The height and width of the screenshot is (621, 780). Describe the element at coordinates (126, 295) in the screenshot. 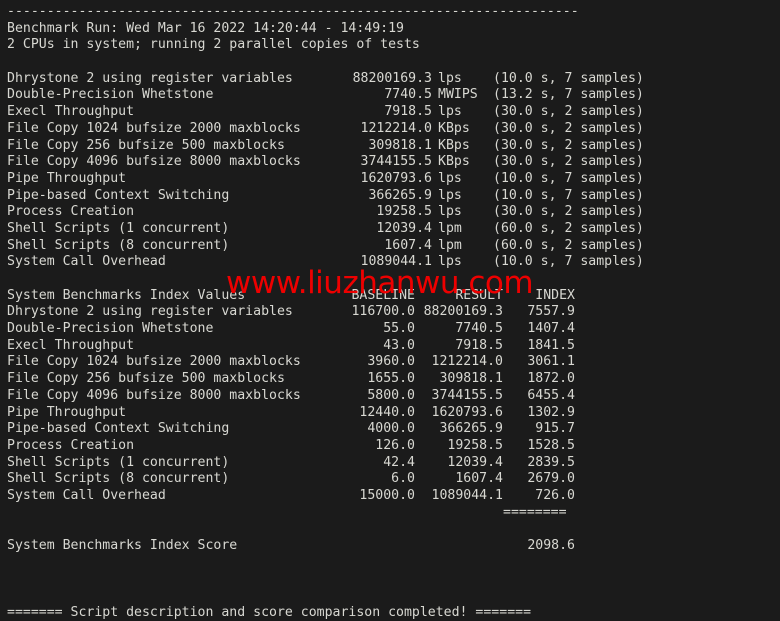

I see `index-header-title: System Benchmarks Index Values` at that location.